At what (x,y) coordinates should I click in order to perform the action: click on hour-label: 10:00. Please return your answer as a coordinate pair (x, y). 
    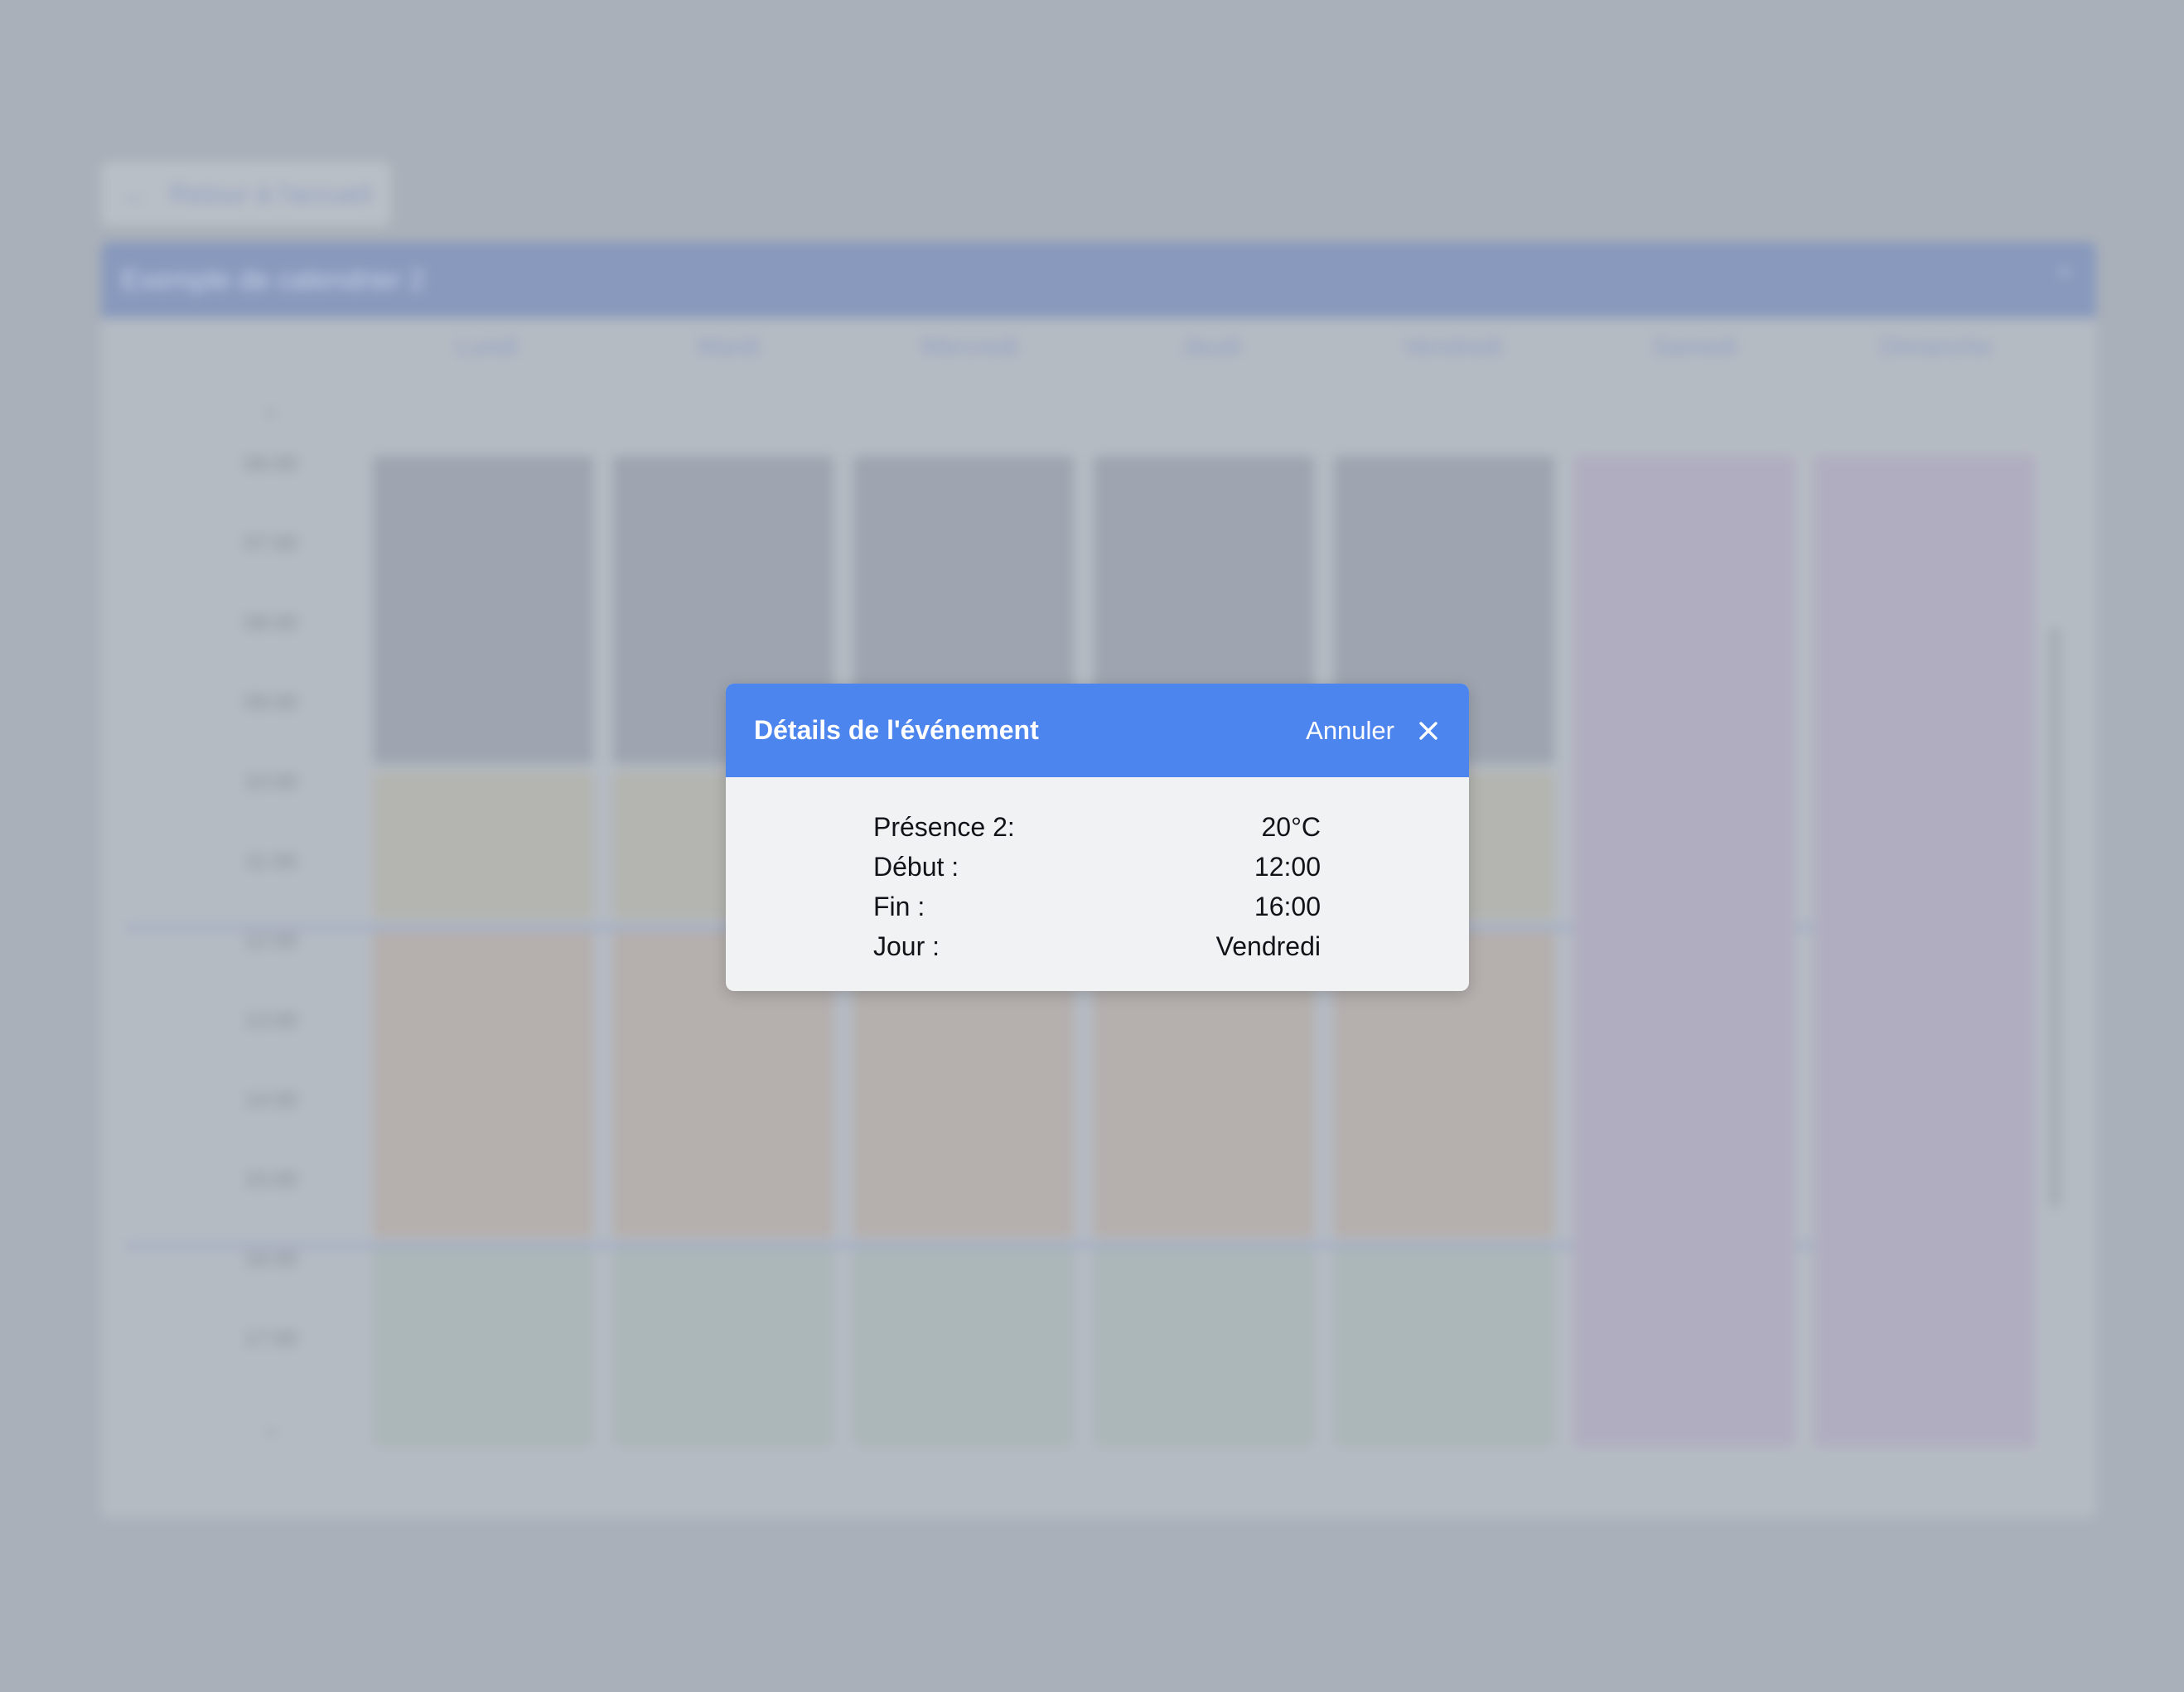
    Looking at the image, I should click on (271, 781).